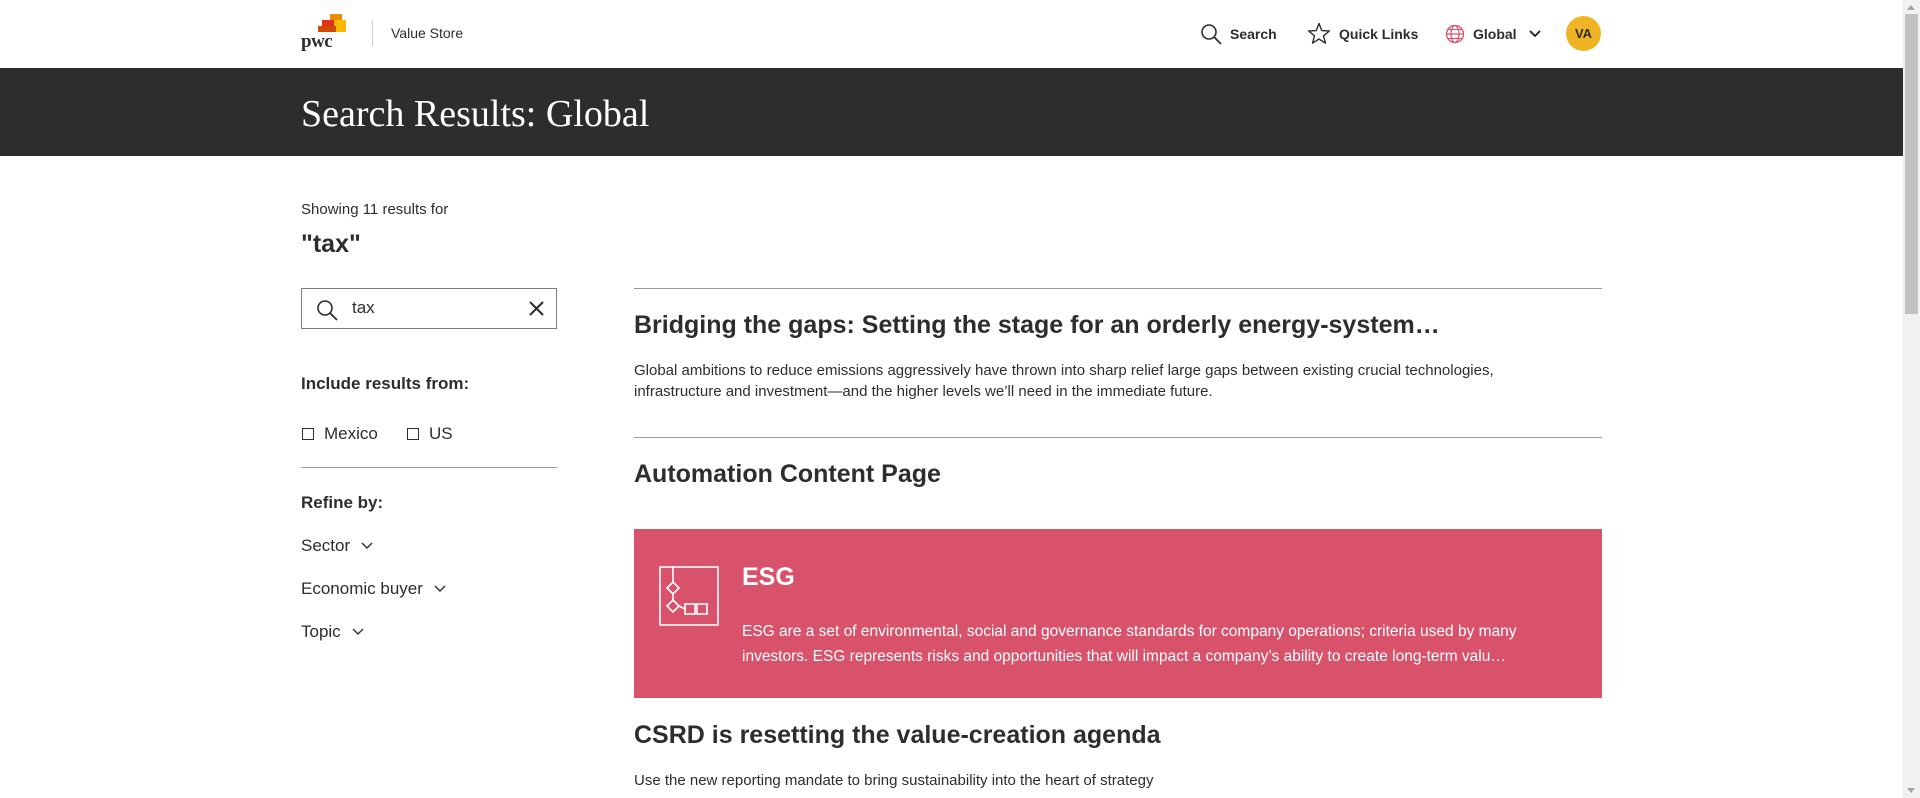  Describe the element at coordinates (689, 596) in the screenshot. I see `diagram-icon` at that location.